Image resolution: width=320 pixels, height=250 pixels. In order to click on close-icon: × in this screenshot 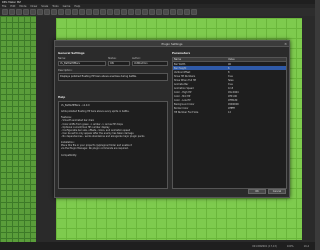, I will do `click(285, 44)`.